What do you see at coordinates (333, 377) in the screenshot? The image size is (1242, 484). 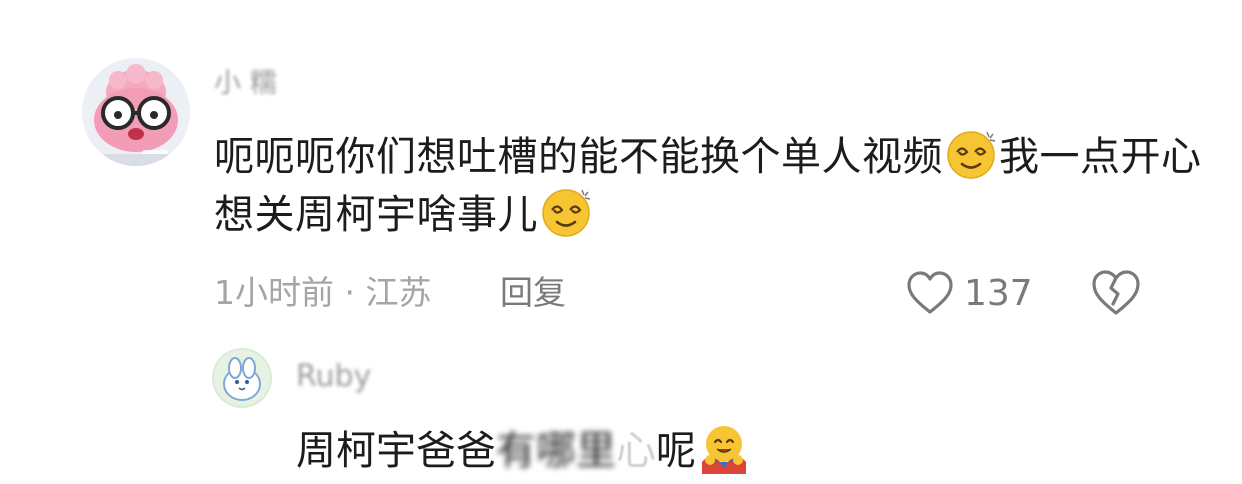 I see `reply-username: Ruby` at bounding box center [333, 377].